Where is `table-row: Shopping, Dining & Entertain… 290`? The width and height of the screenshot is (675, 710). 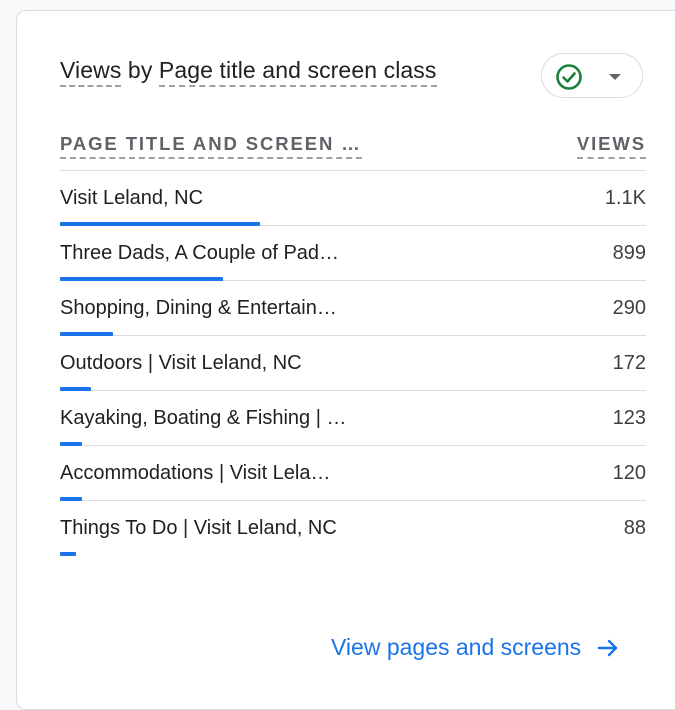
table-row: Shopping, Dining & Entertain… 290 is located at coordinates (353, 308).